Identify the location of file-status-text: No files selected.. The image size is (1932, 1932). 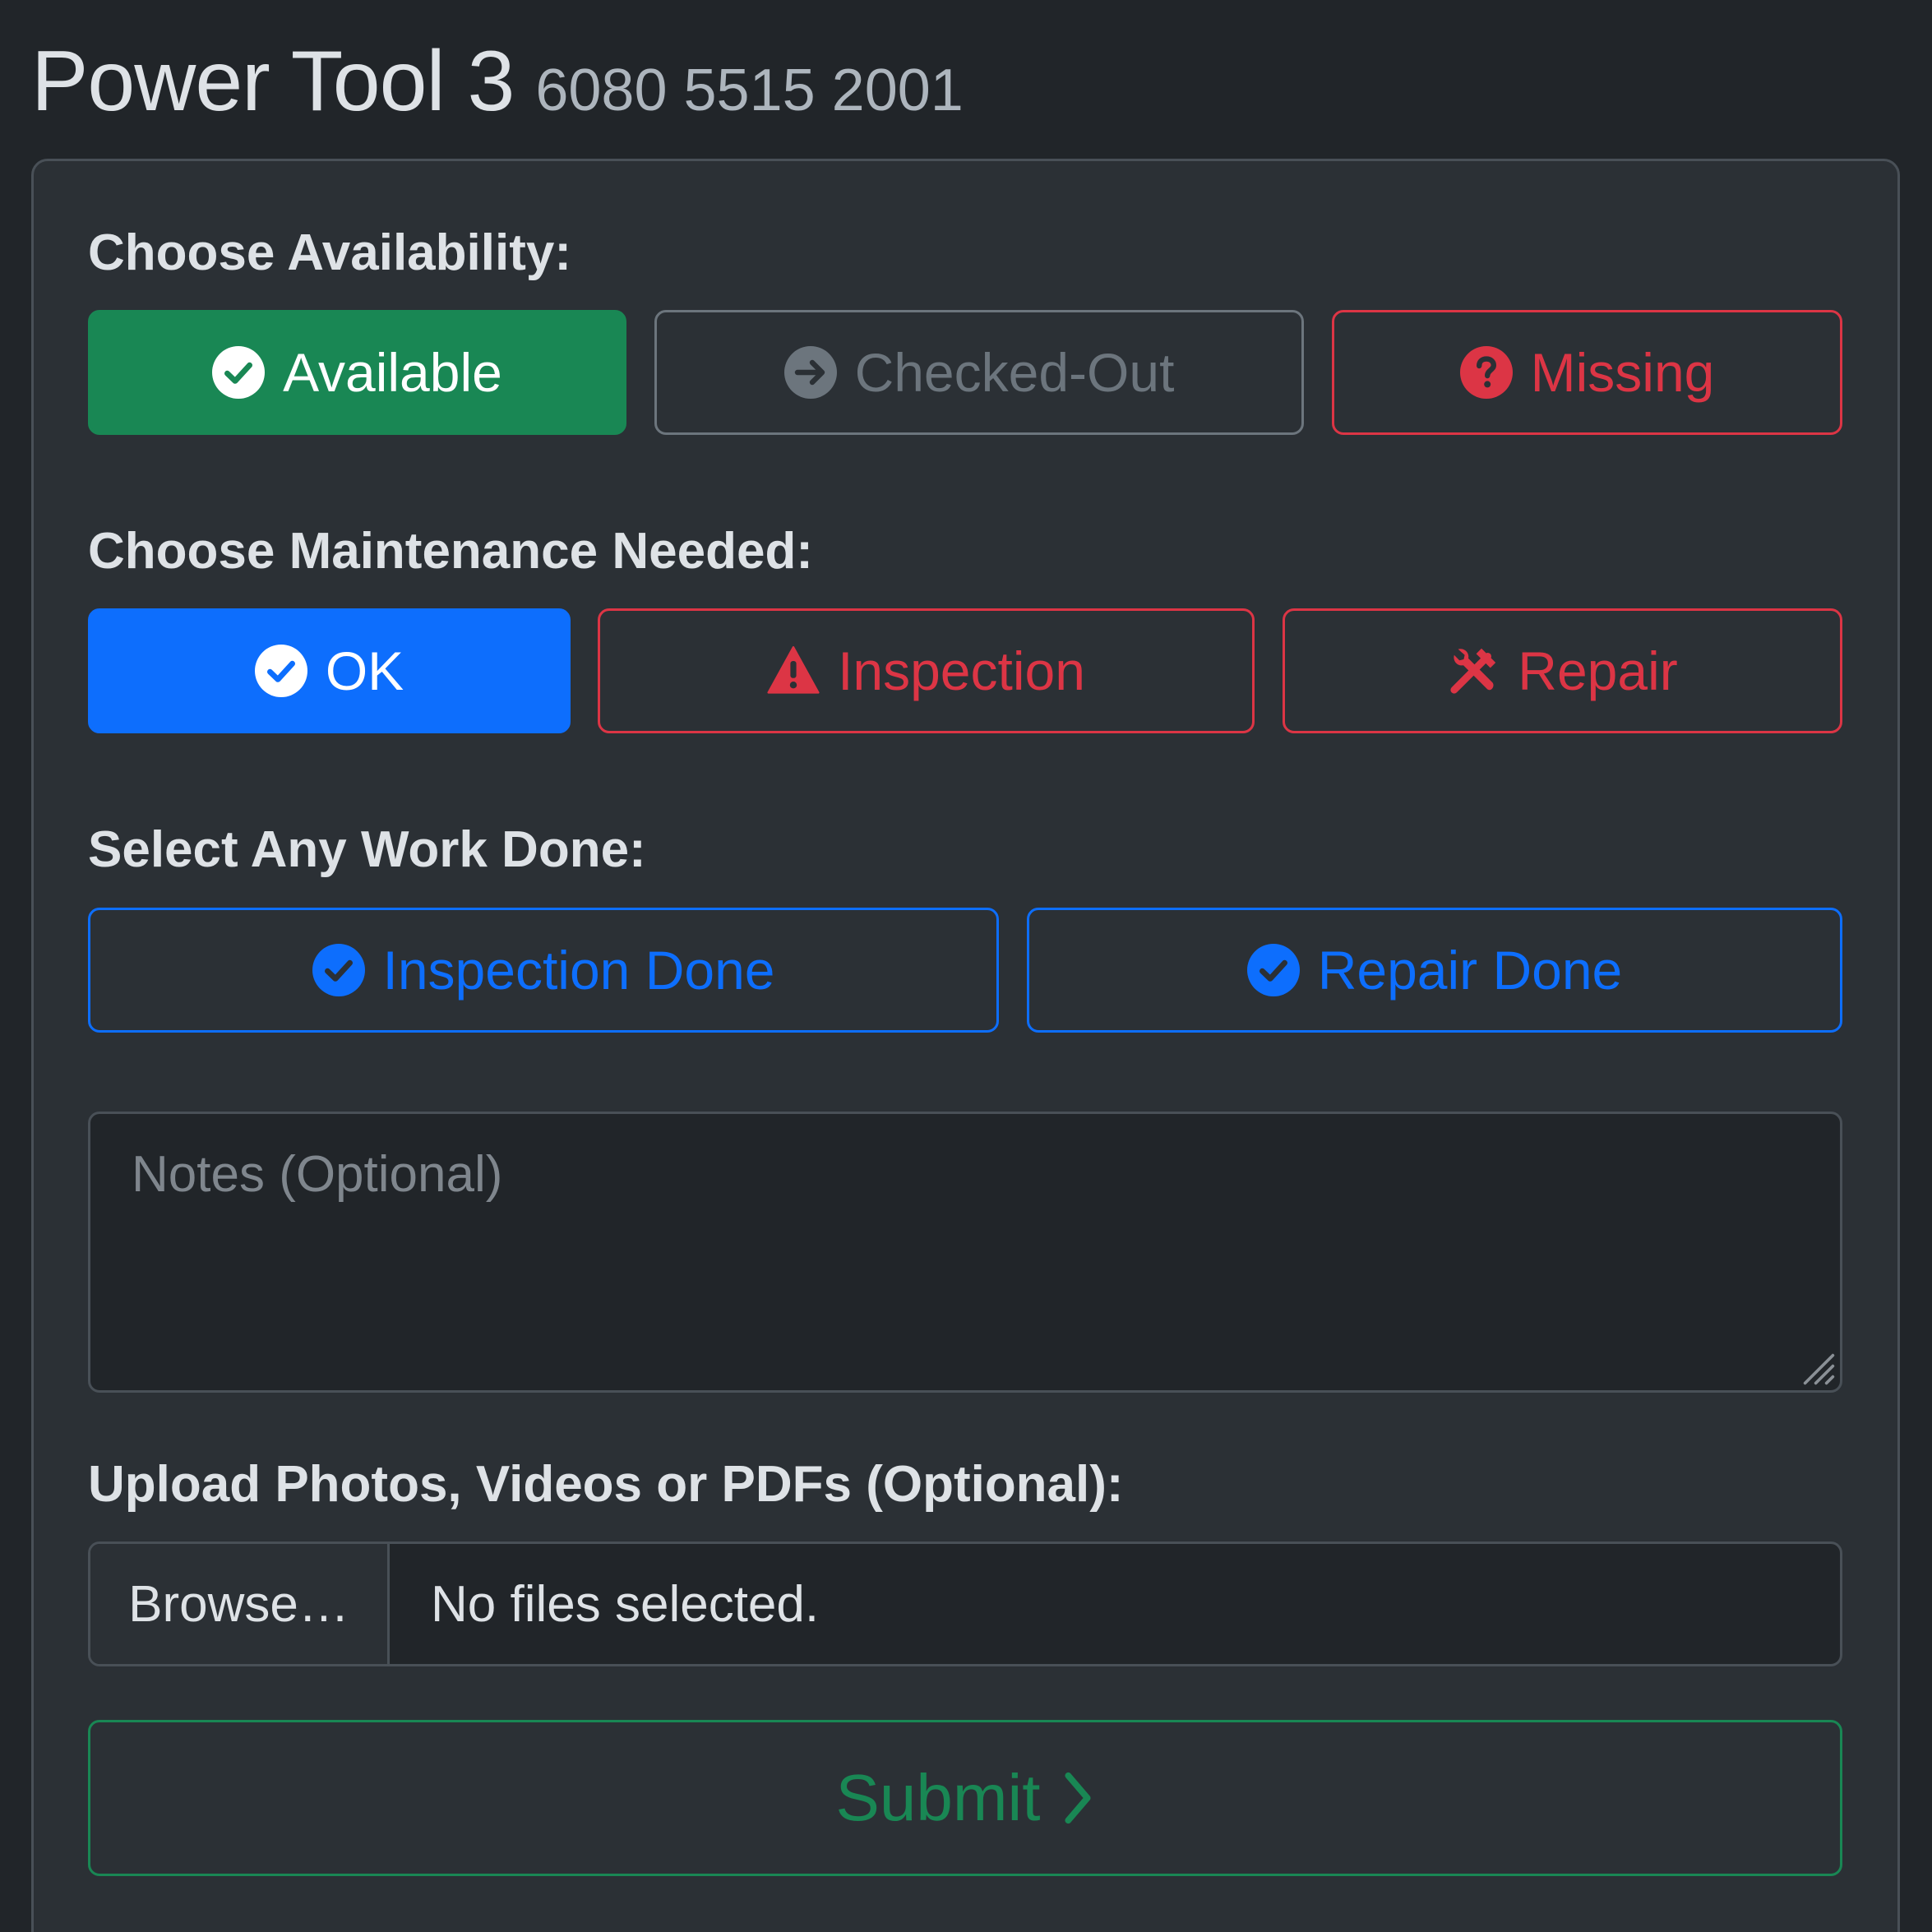
(625, 1604).